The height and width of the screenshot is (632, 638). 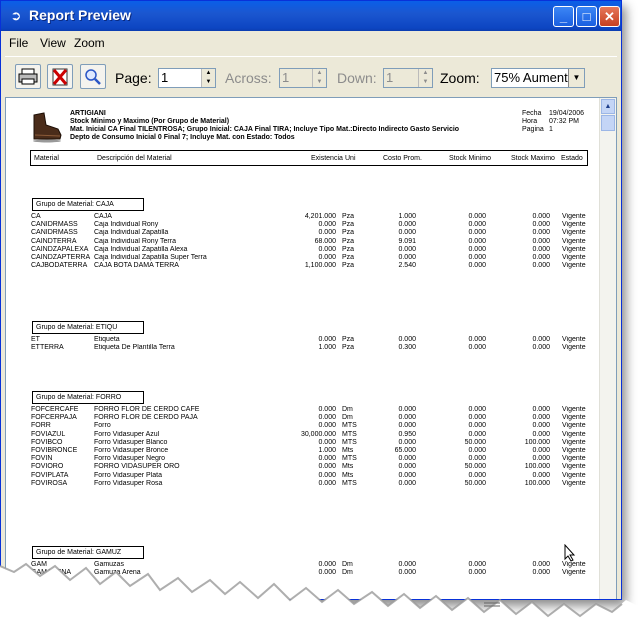 What do you see at coordinates (54, 241) in the screenshot?
I see `cell-material: CAINDTERRA` at bounding box center [54, 241].